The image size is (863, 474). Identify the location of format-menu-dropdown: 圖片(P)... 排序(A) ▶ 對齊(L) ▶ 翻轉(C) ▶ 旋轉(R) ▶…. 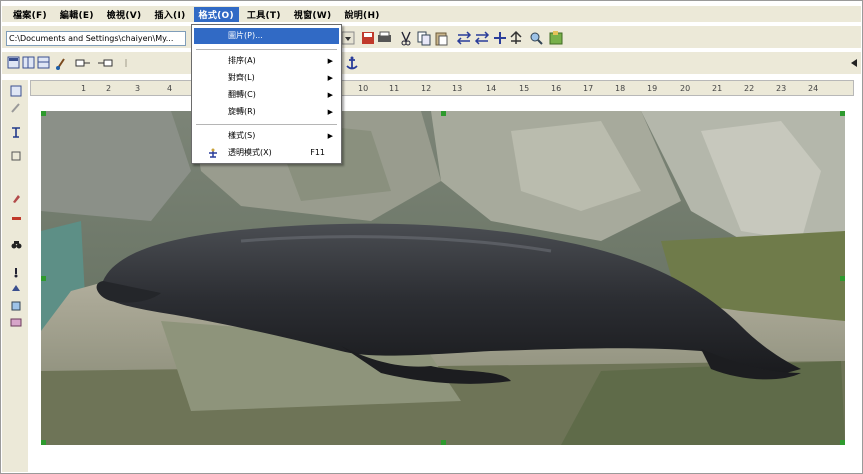
(266, 94).